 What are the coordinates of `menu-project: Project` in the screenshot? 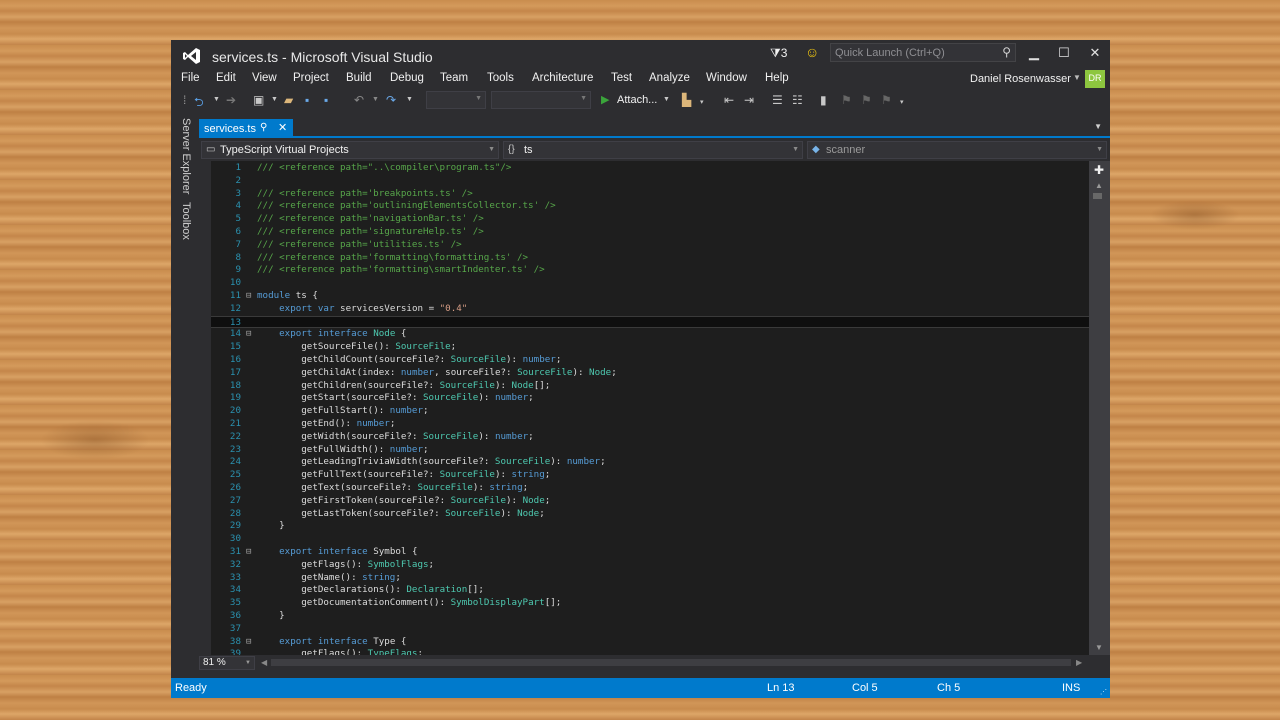 It's located at (311, 78).